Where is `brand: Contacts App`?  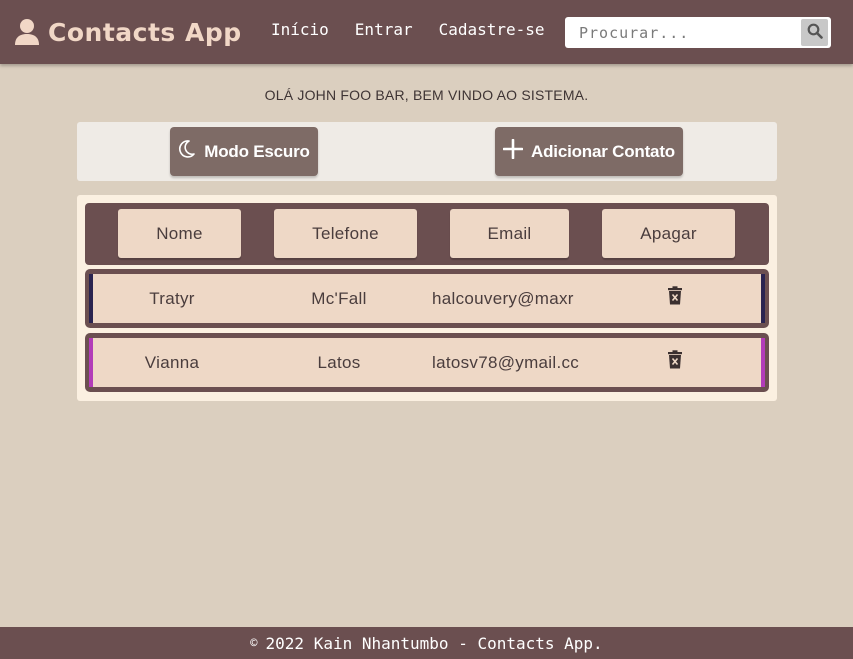
brand: Contacts App is located at coordinates (128, 32).